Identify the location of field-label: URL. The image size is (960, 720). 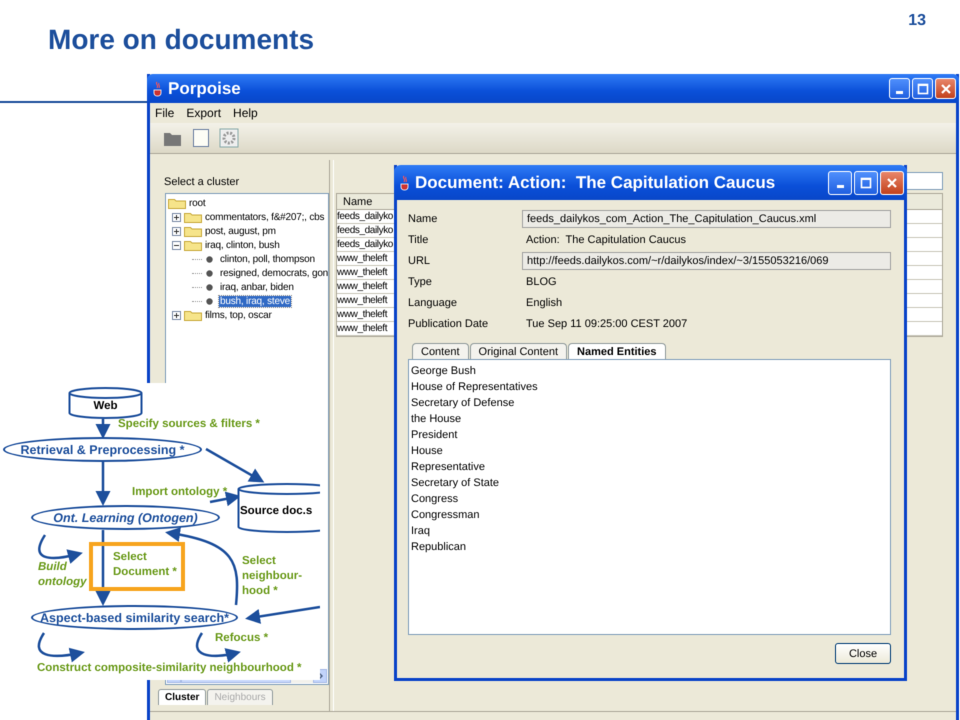
(420, 260).